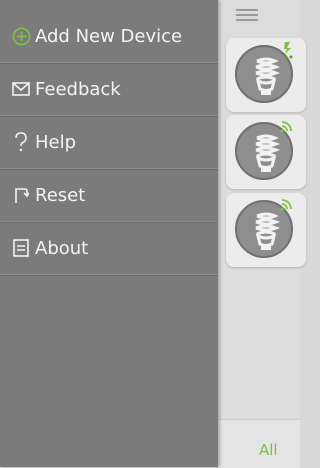  I want to click on question-icon, so click(21, 142).